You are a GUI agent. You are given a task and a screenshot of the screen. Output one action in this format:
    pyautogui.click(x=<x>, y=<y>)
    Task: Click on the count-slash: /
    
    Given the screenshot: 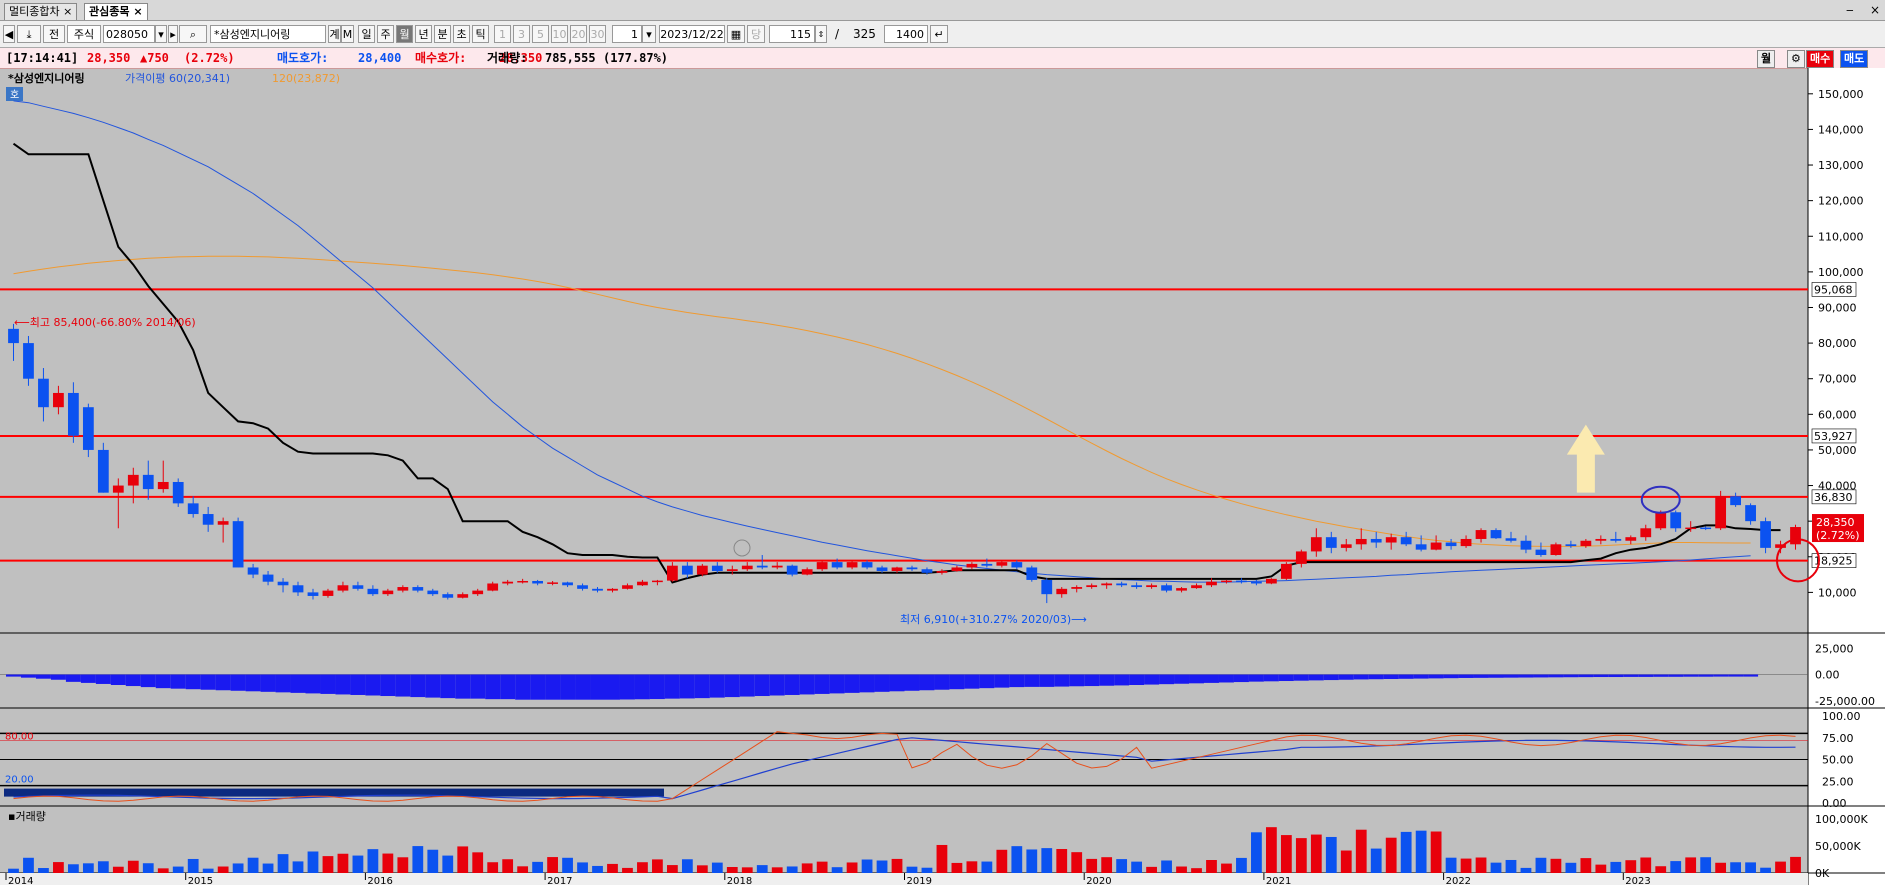 What is the action you would take?
    pyautogui.click(x=837, y=34)
    